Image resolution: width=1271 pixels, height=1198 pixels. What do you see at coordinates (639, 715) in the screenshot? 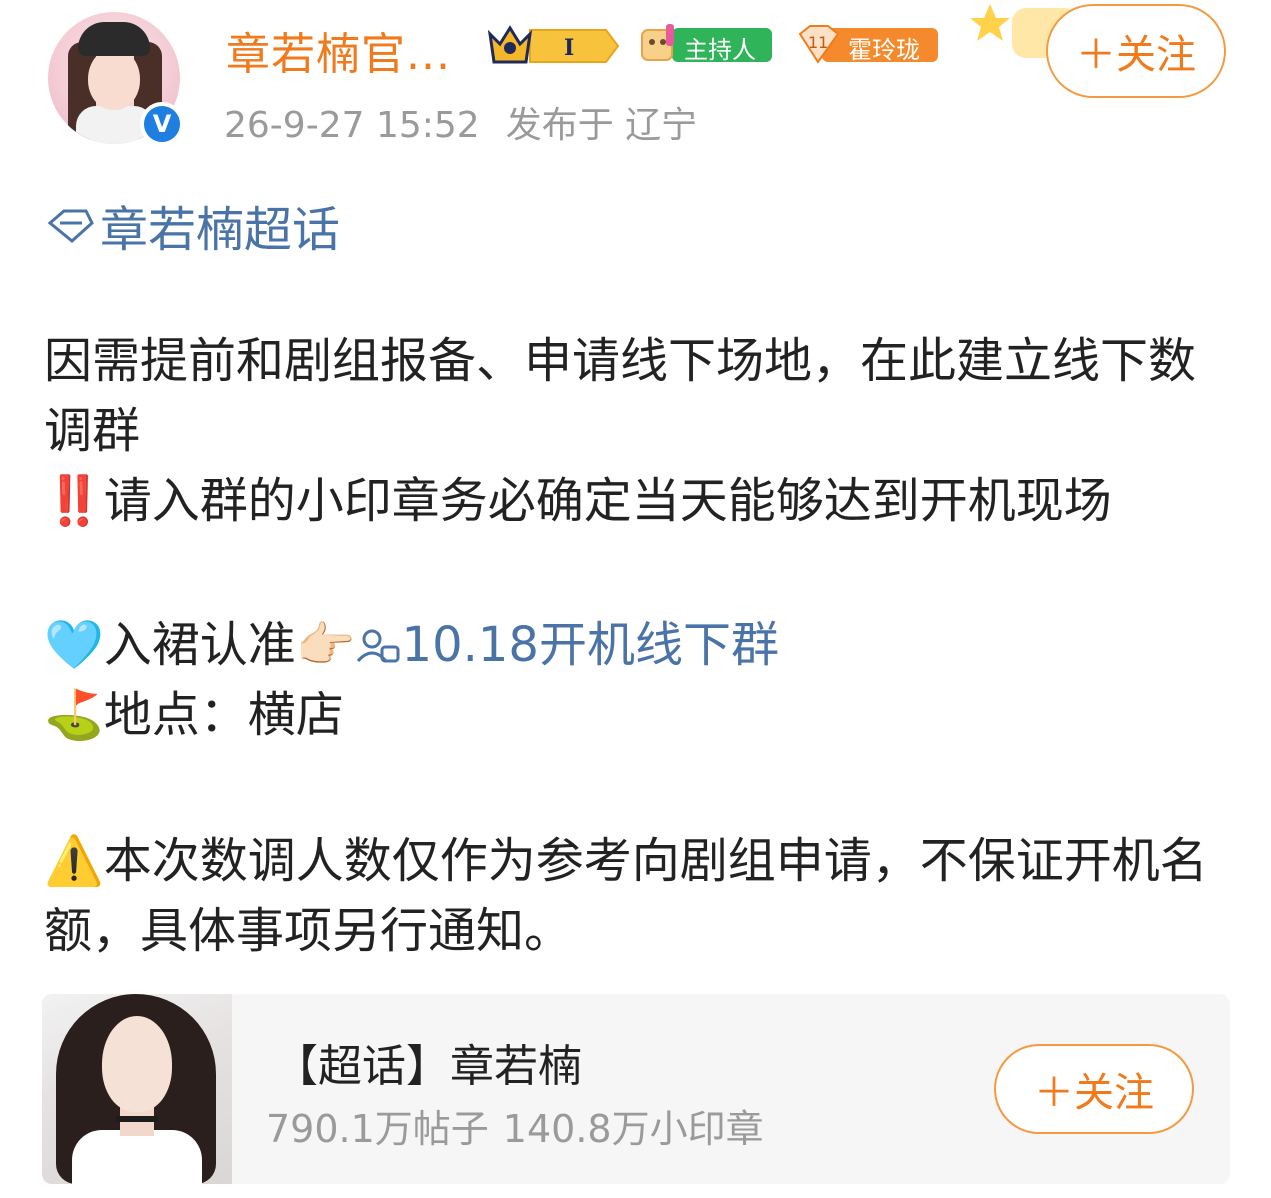
I see `post-paragraph-4: ⛳ 地点：横店` at bounding box center [639, 715].